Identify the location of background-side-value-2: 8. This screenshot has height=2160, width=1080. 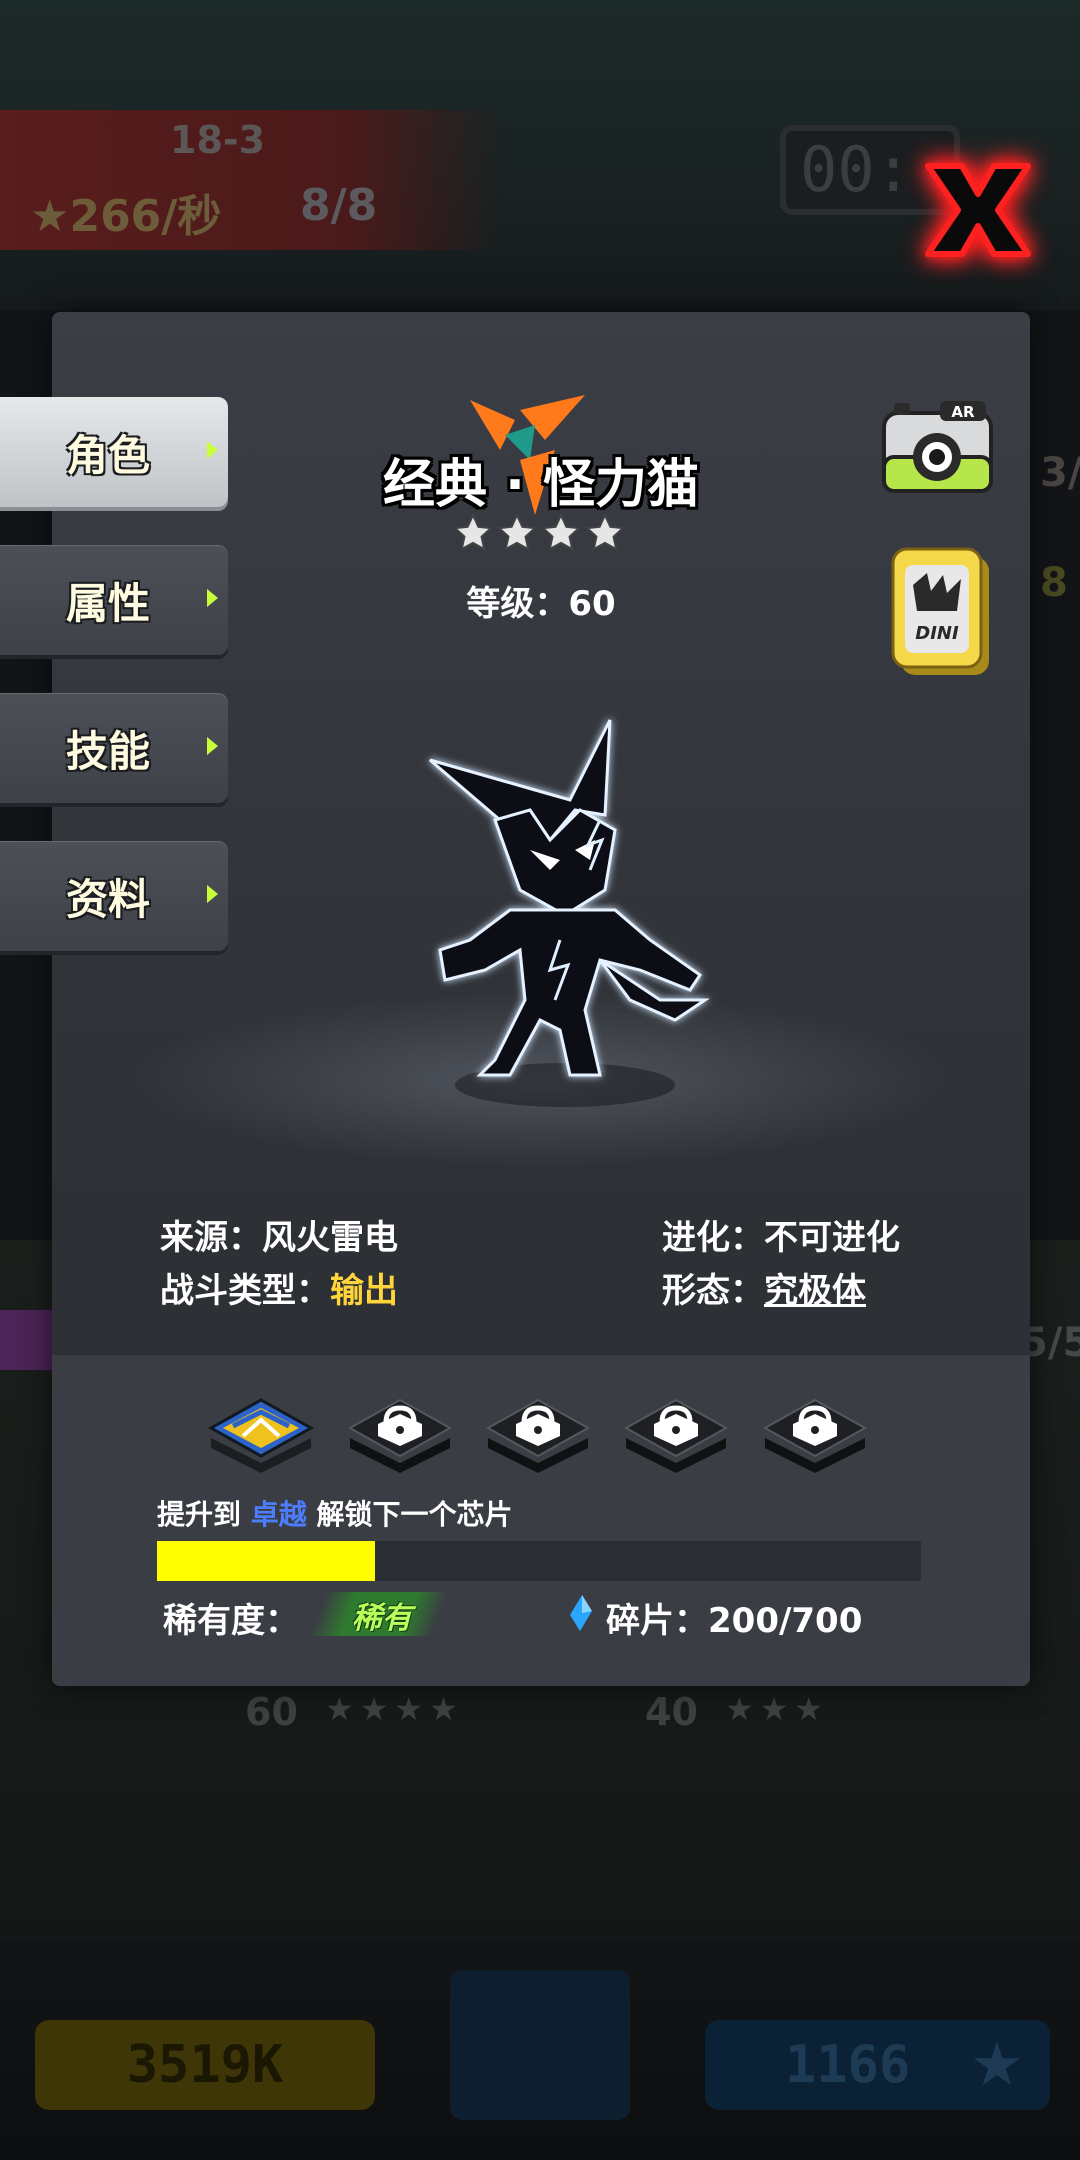
(1054, 583).